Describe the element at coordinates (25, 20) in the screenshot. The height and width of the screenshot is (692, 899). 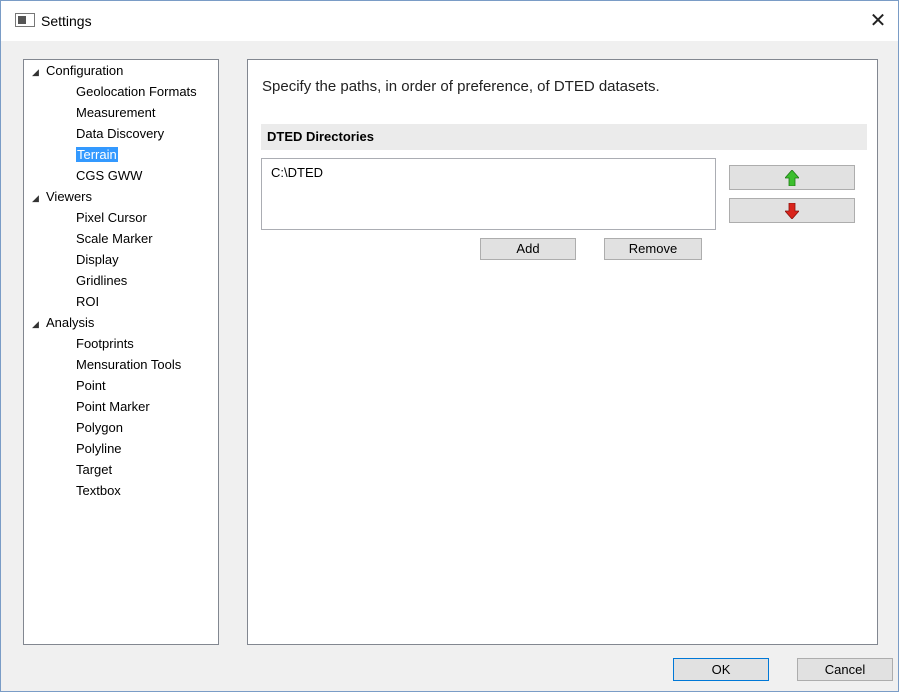
I see `app-window-icon` at that location.